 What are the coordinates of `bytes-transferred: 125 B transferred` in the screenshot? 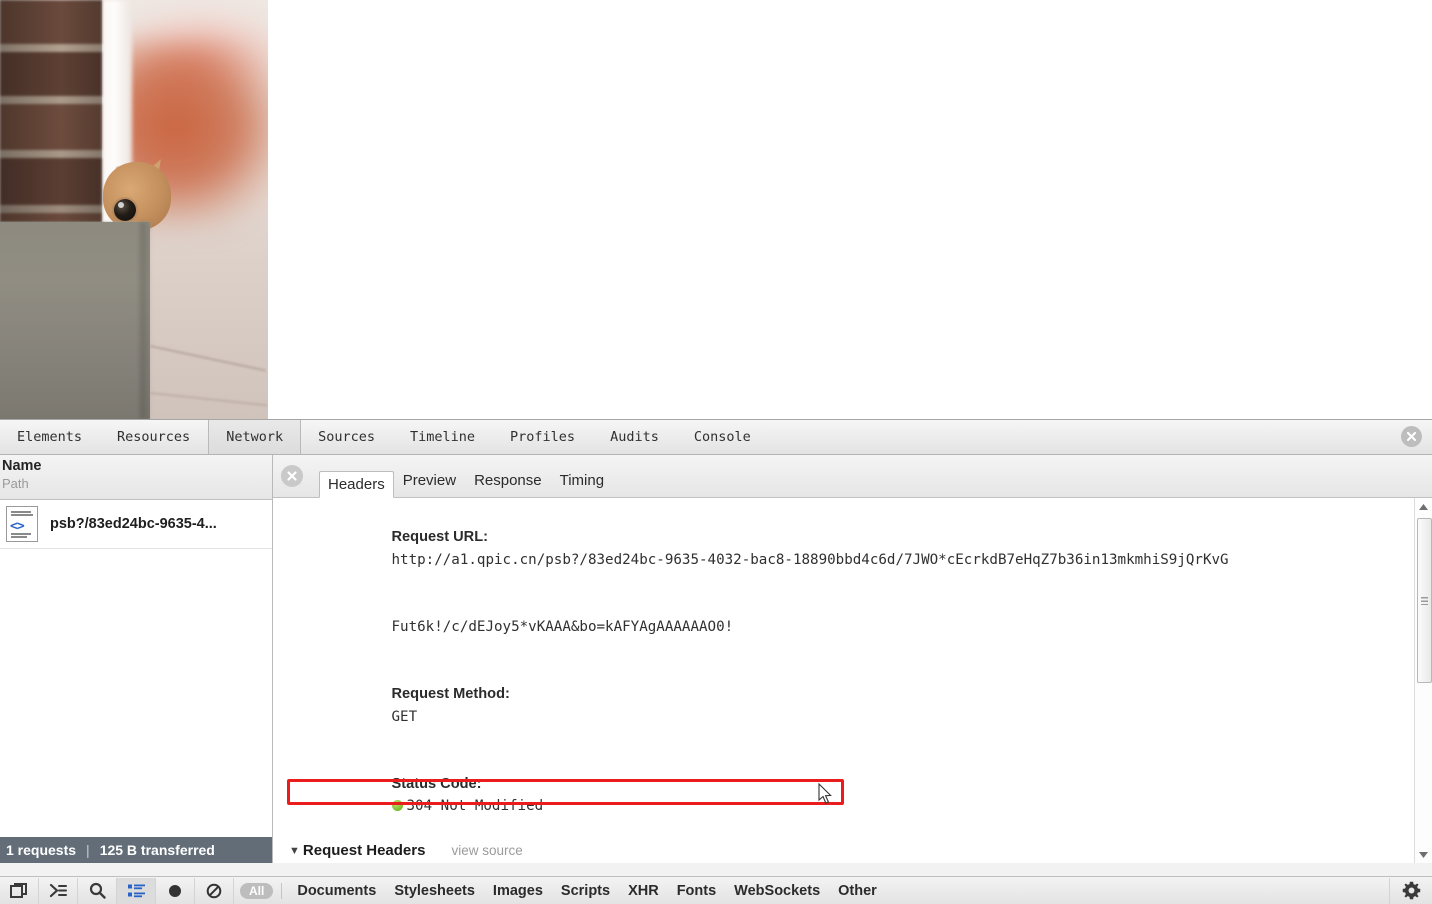 It's located at (157, 850).